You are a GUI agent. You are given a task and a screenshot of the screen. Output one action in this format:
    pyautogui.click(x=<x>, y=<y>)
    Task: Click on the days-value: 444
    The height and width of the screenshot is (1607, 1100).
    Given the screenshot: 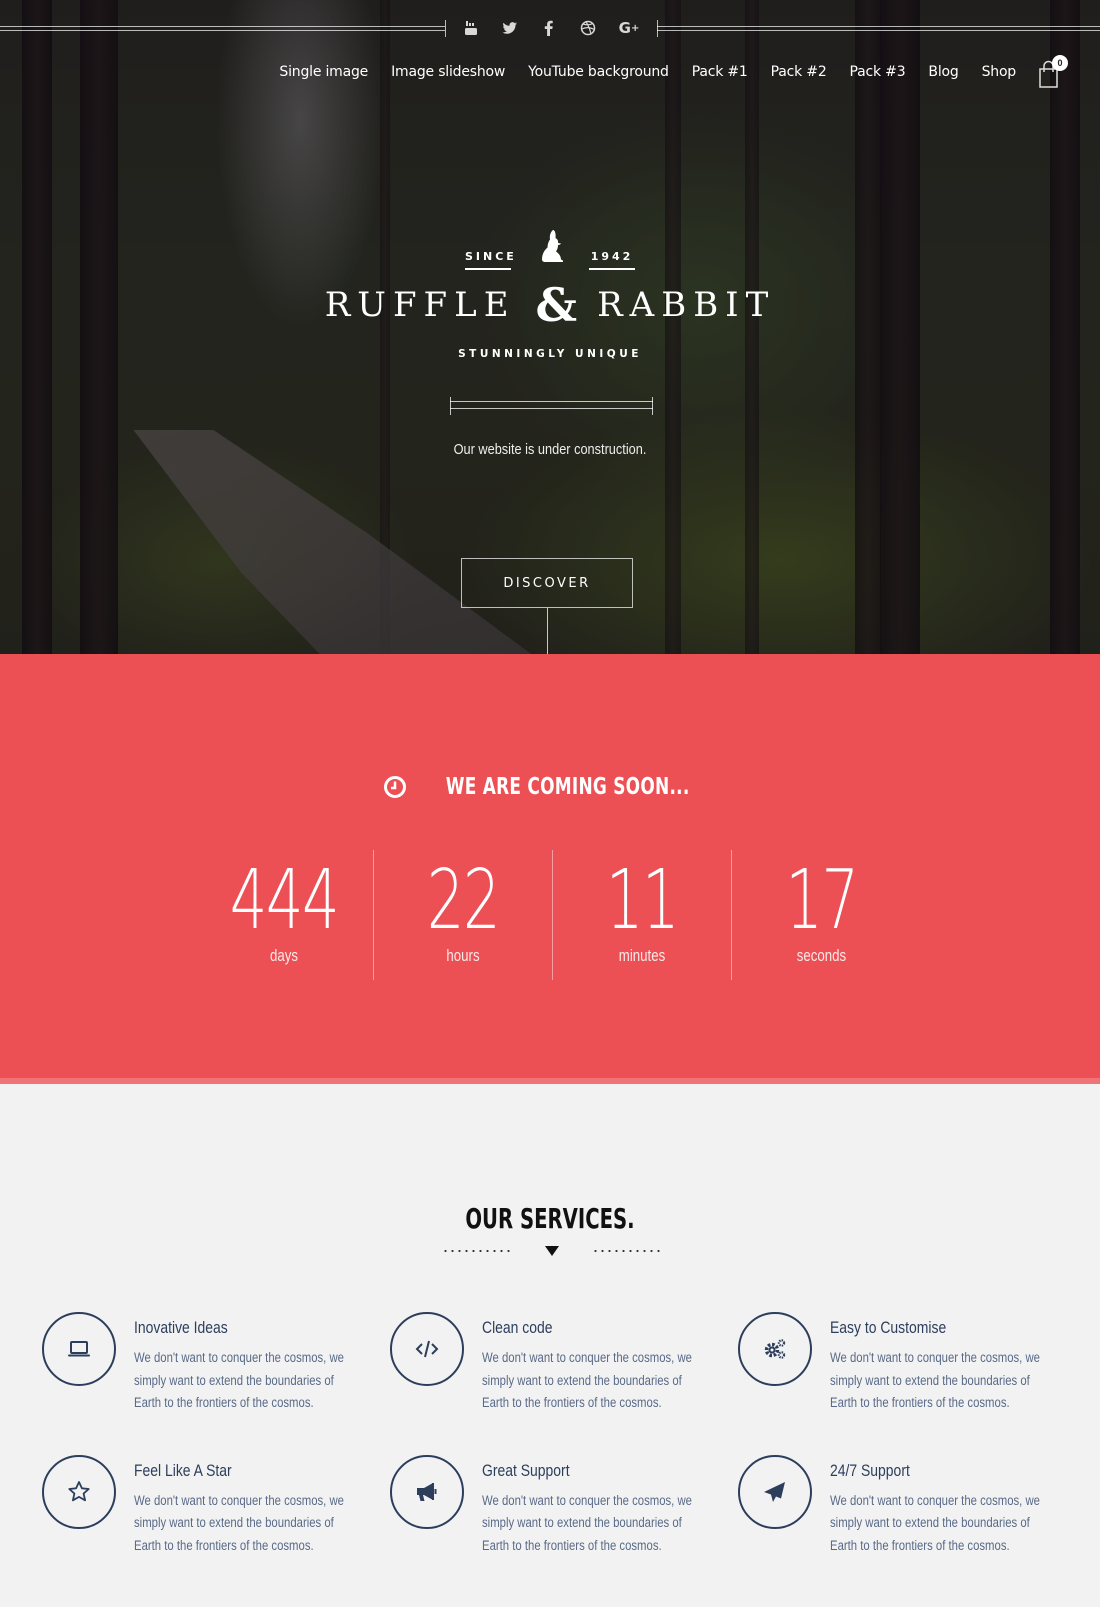 What is the action you would take?
    pyautogui.click(x=284, y=900)
    